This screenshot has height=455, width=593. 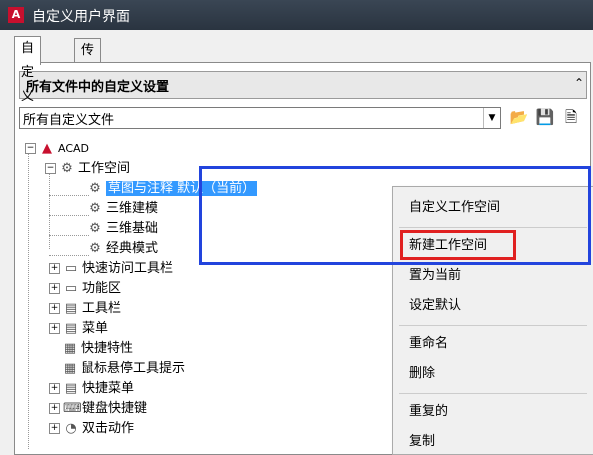 I want to click on tree-node-rollover-tooltips: ▦ 鼠标悬停工具提示, so click(x=123, y=369).